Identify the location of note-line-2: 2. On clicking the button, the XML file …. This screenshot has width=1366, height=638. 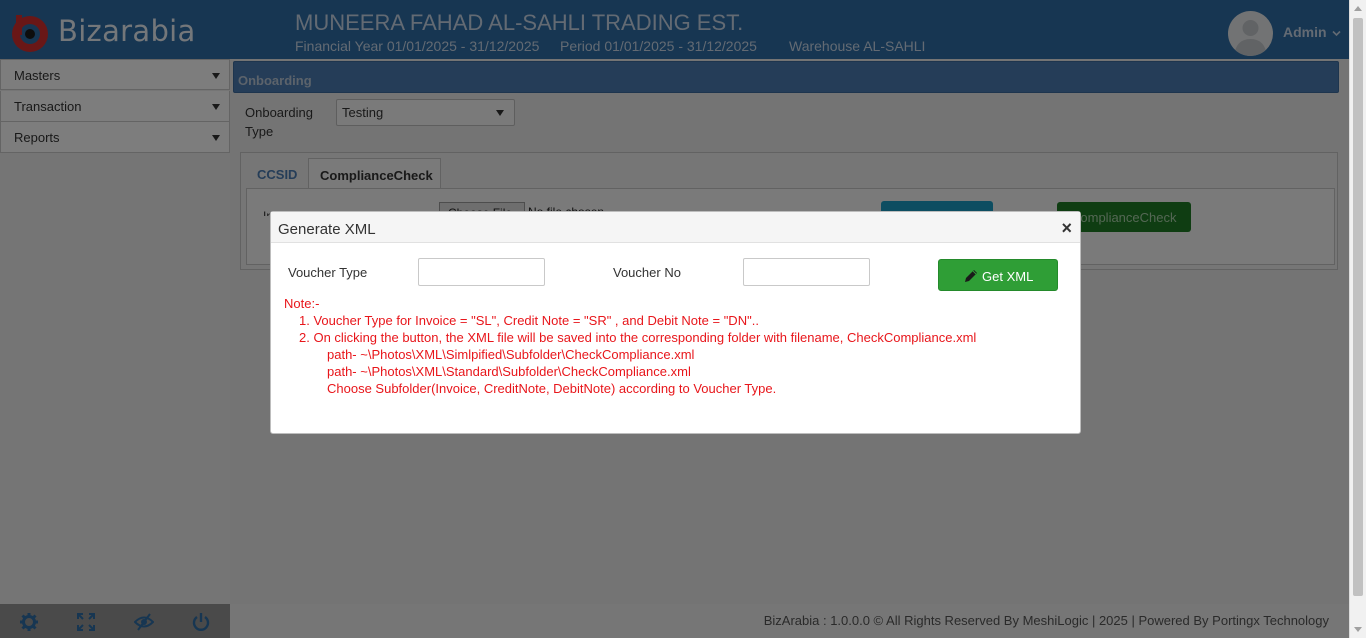
(638, 337).